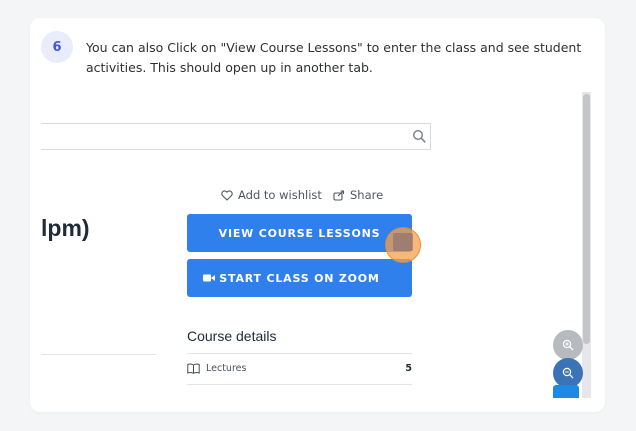 Image resolution: width=636 pixels, height=431 pixels. I want to click on book-icon, so click(193, 368).